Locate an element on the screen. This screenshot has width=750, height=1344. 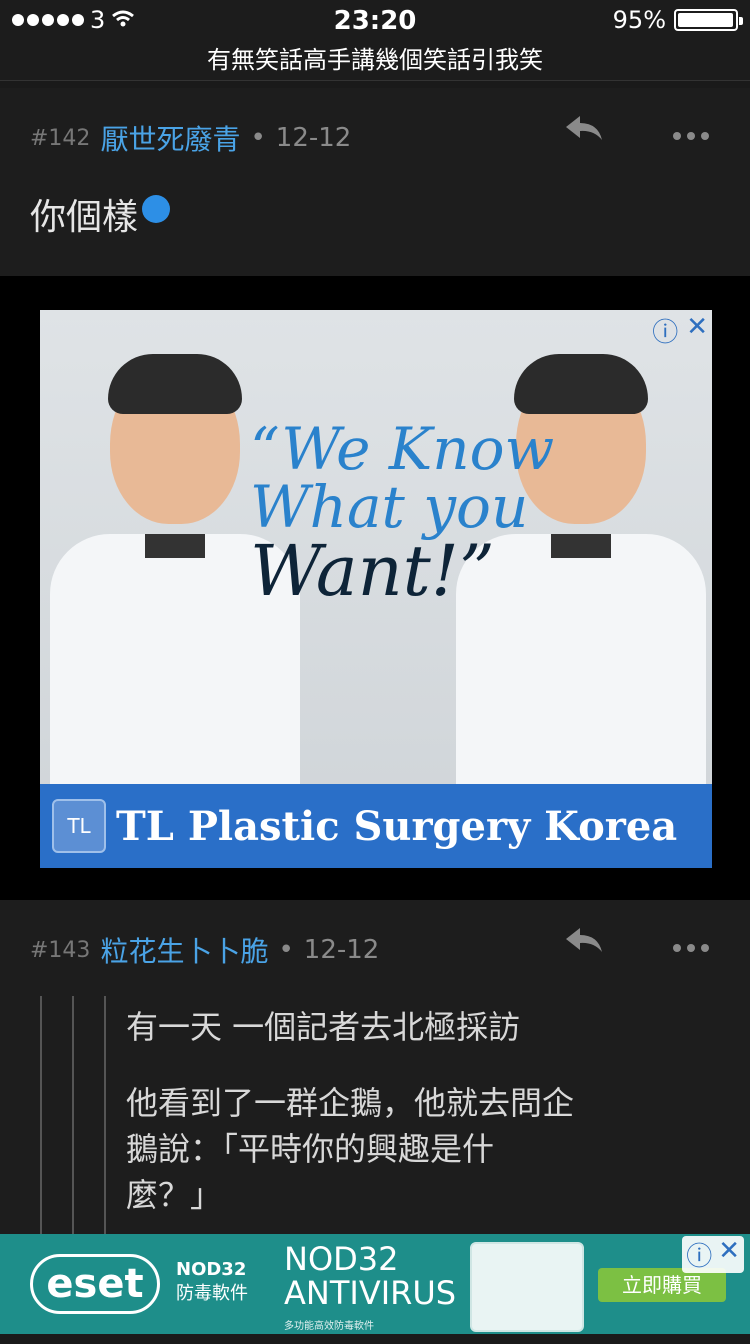
ad-quote: “We Know What you Want!” is located at coordinates (410, 513).